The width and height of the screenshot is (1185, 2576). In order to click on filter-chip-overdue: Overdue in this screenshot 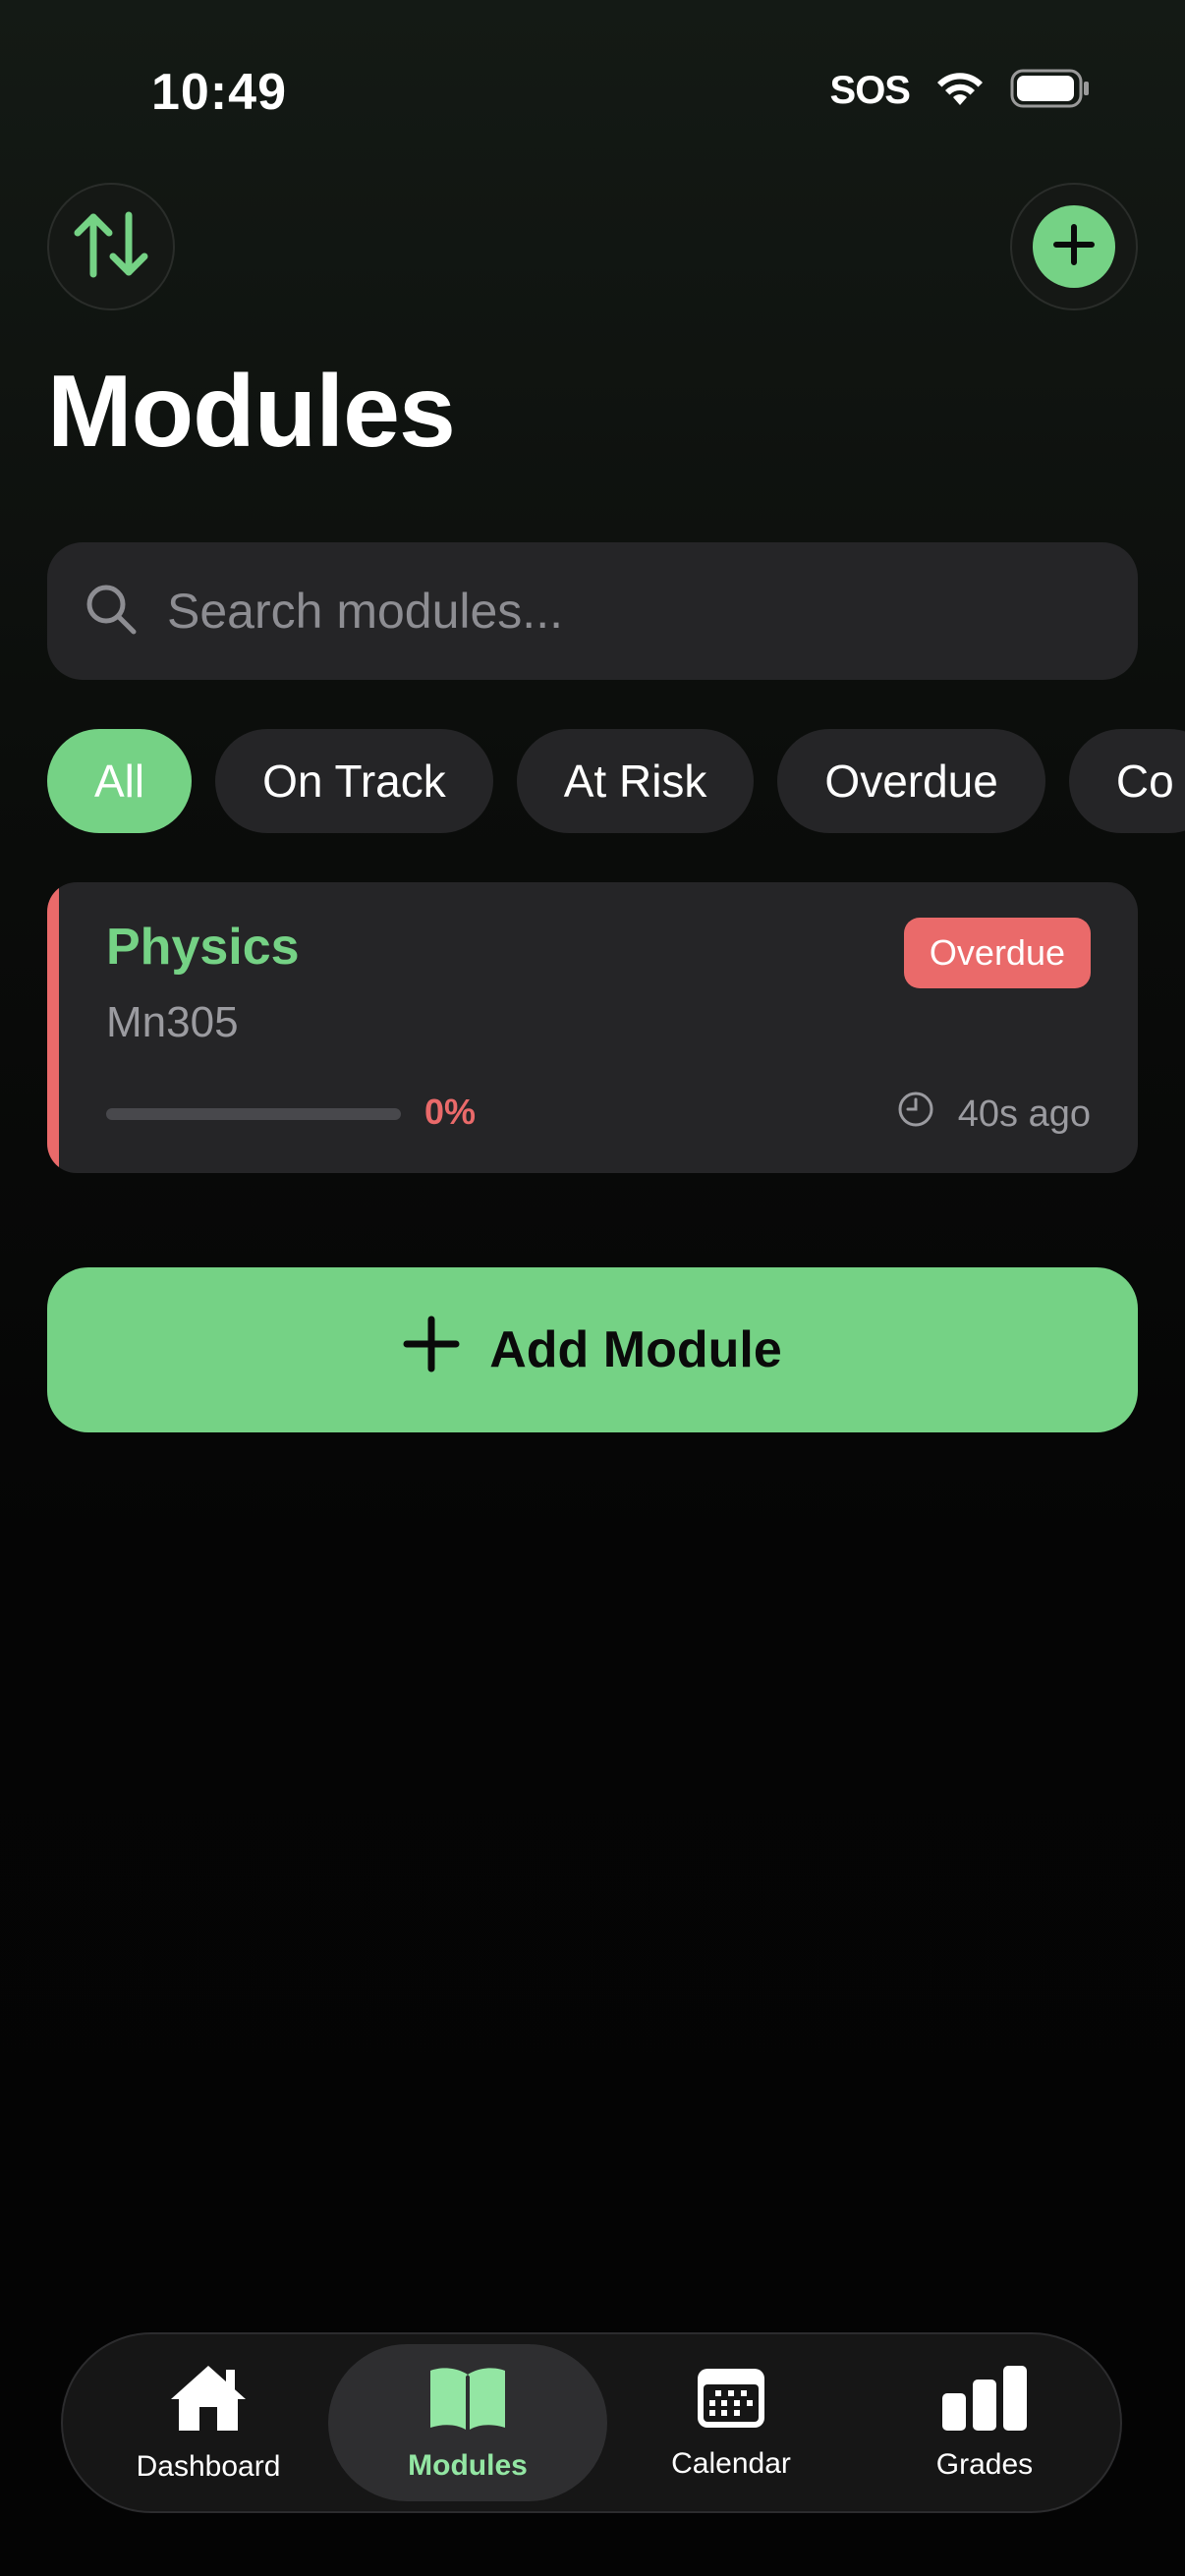, I will do `click(911, 781)`.